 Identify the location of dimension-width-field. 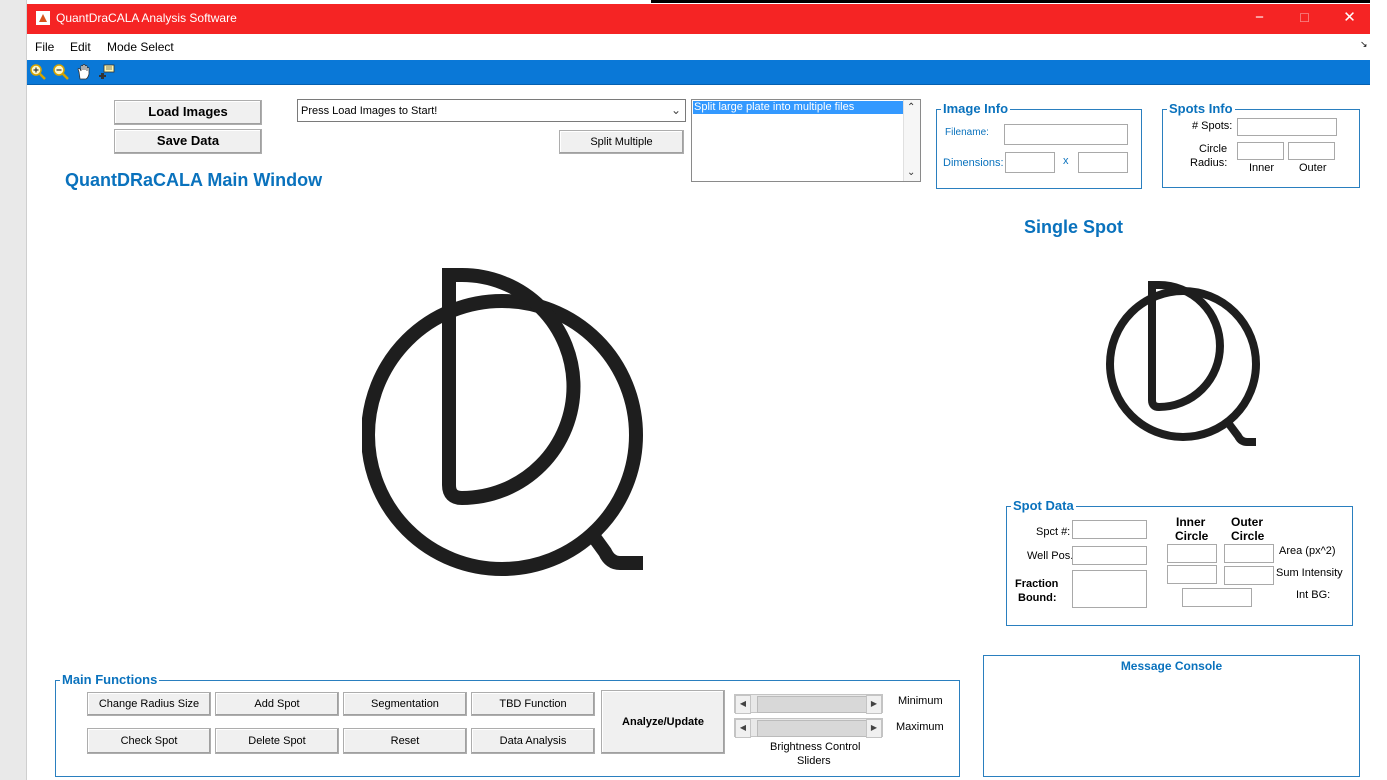
(1030, 162).